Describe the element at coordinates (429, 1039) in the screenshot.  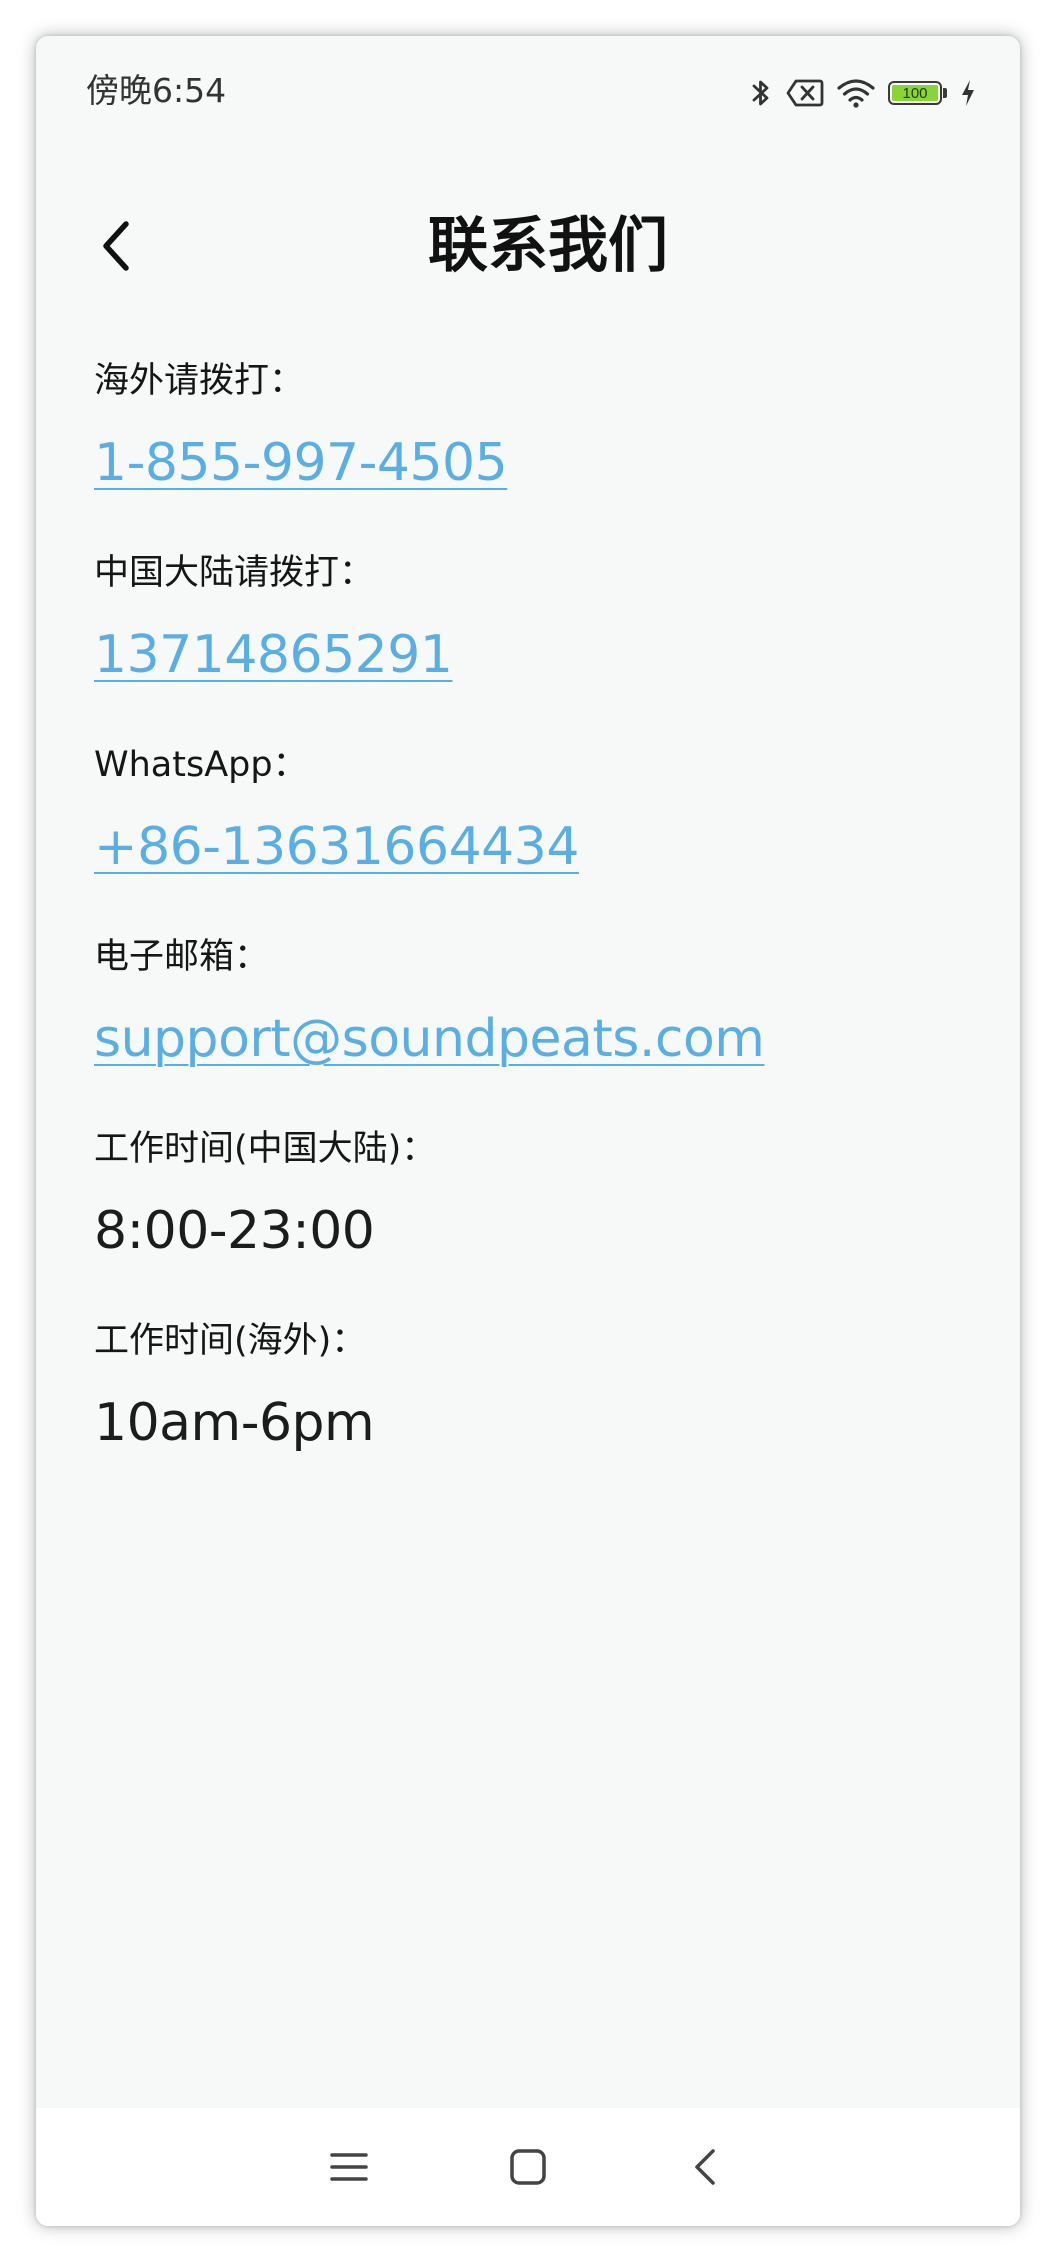
I see `email-link: support@soundpeats.com` at that location.